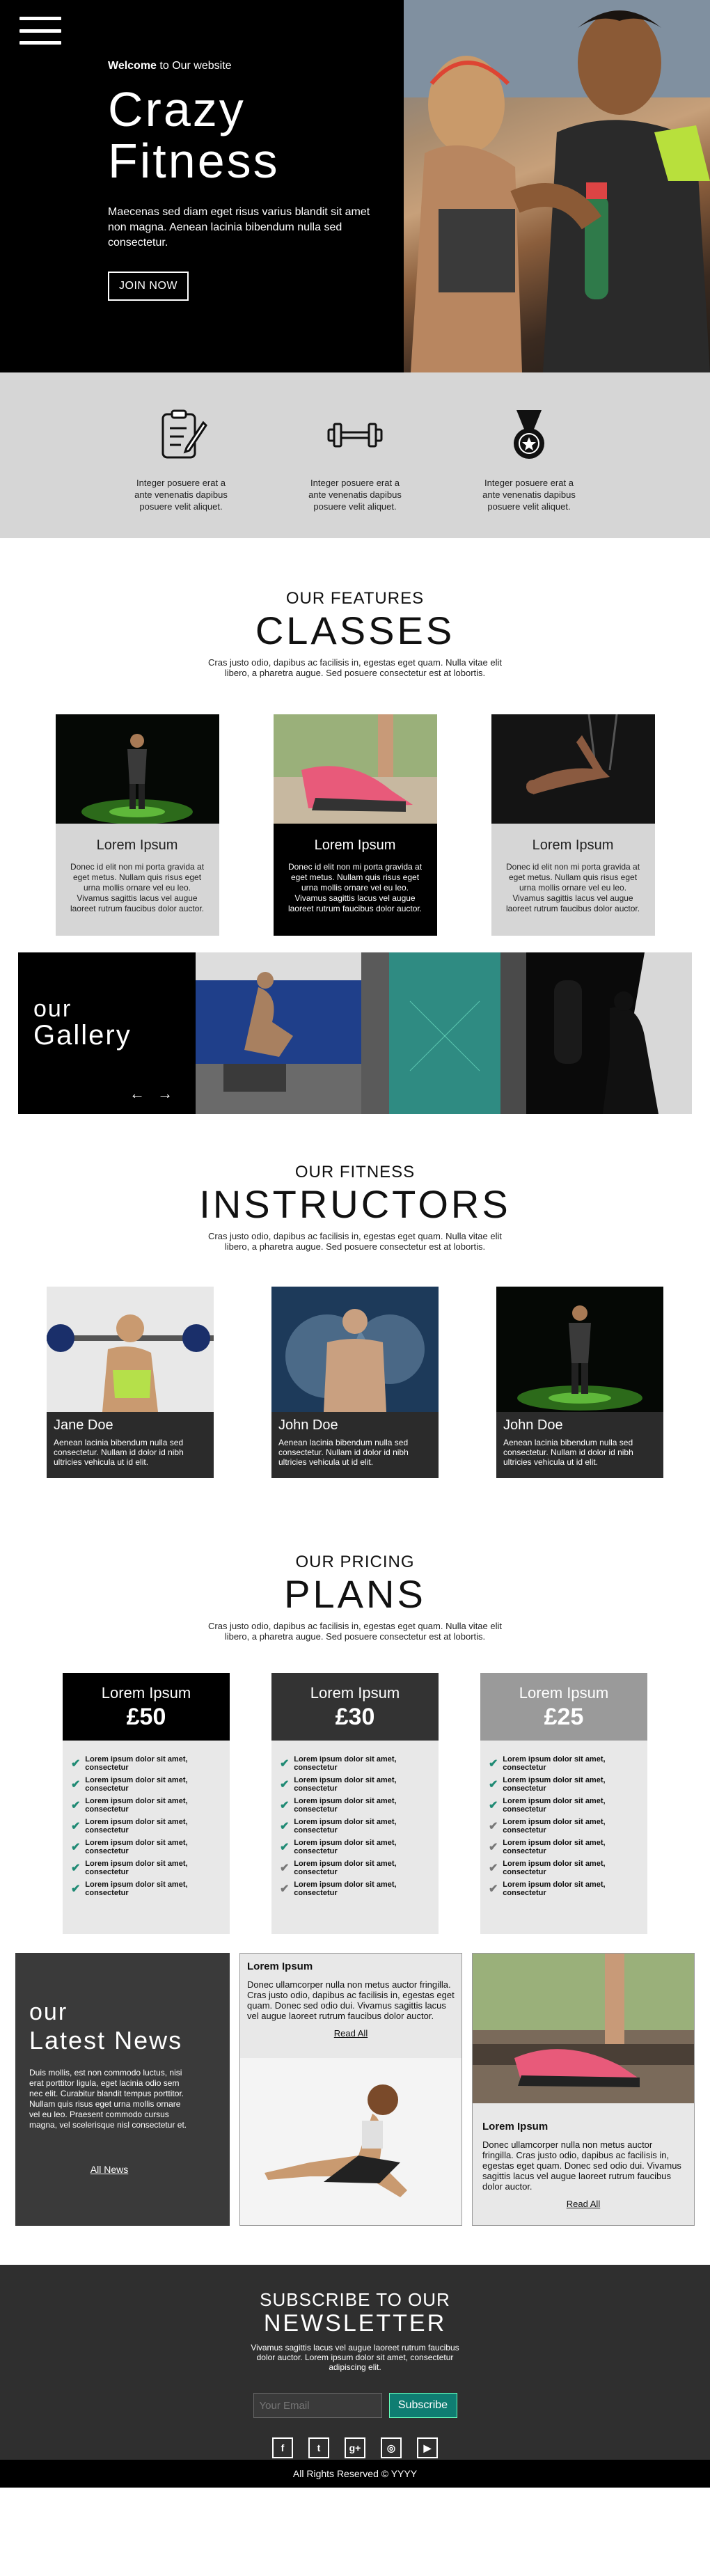 The width and height of the screenshot is (710, 2576). Describe the element at coordinates (280, 1966) in the screenshot. I see `news-card-title: Lorem Ipsum` at that location.